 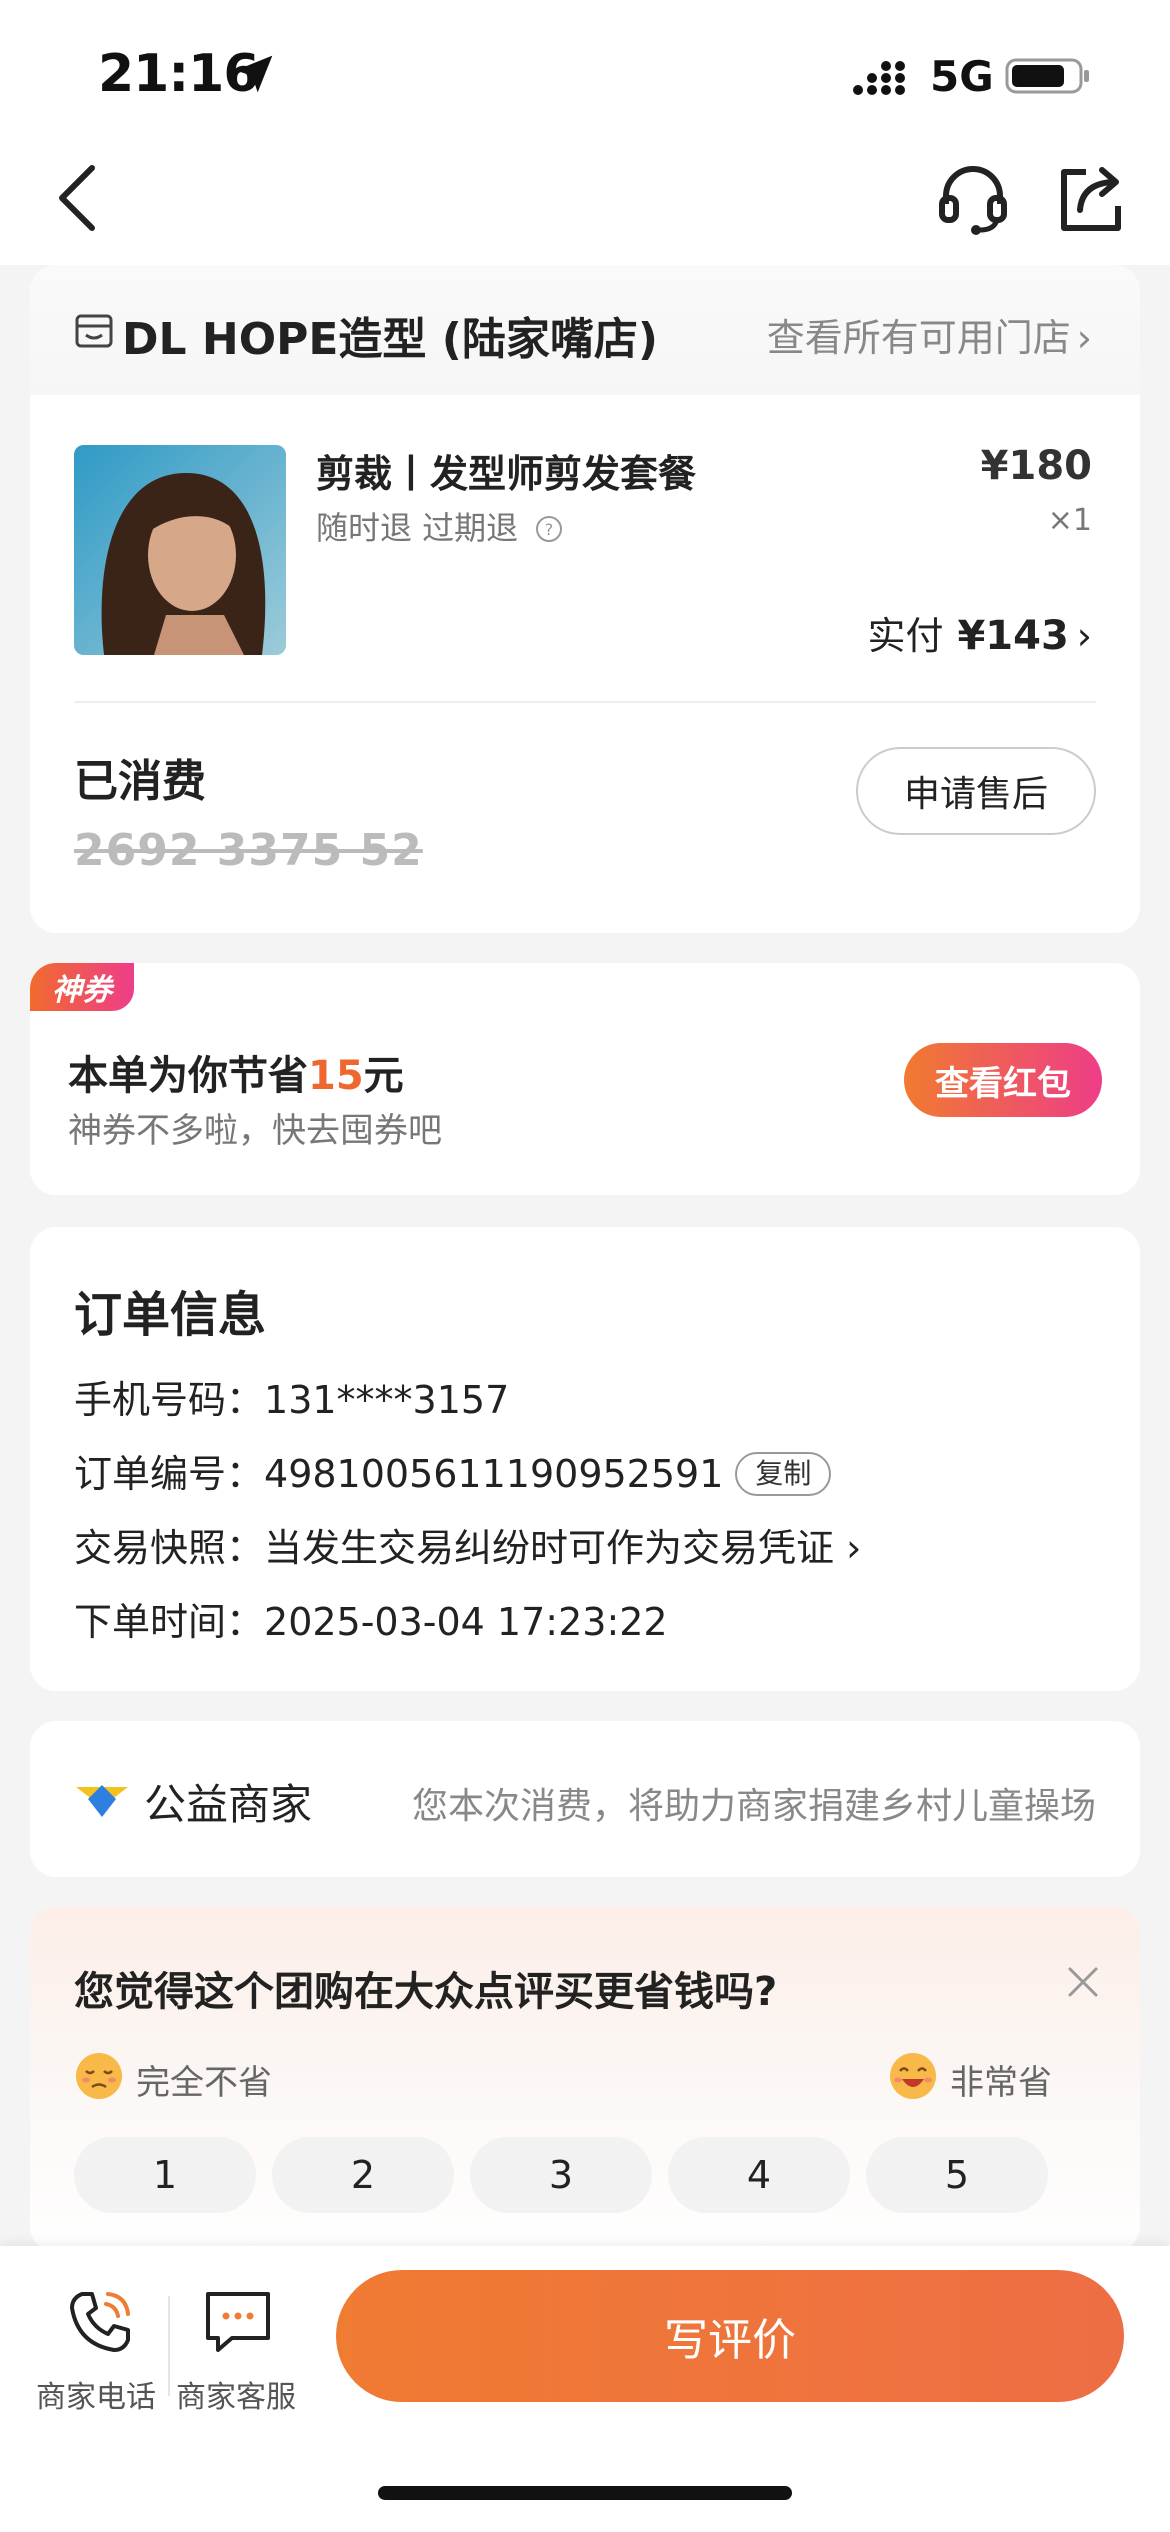 I want to click on battery-icon, so click(x=1047, y=76).